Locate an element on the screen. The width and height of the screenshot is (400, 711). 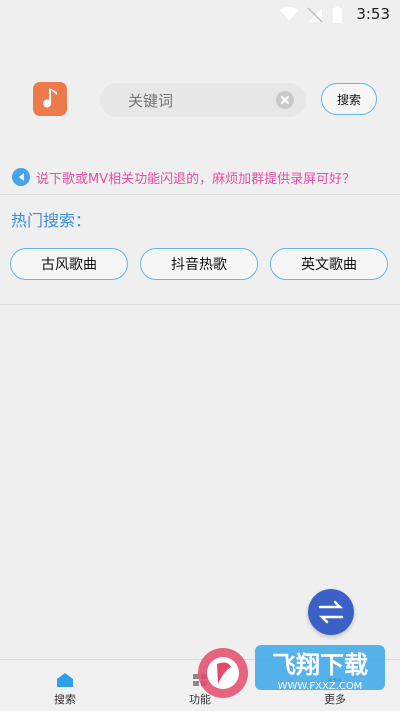
switch-fab-button is located at coordinates (331, 612).